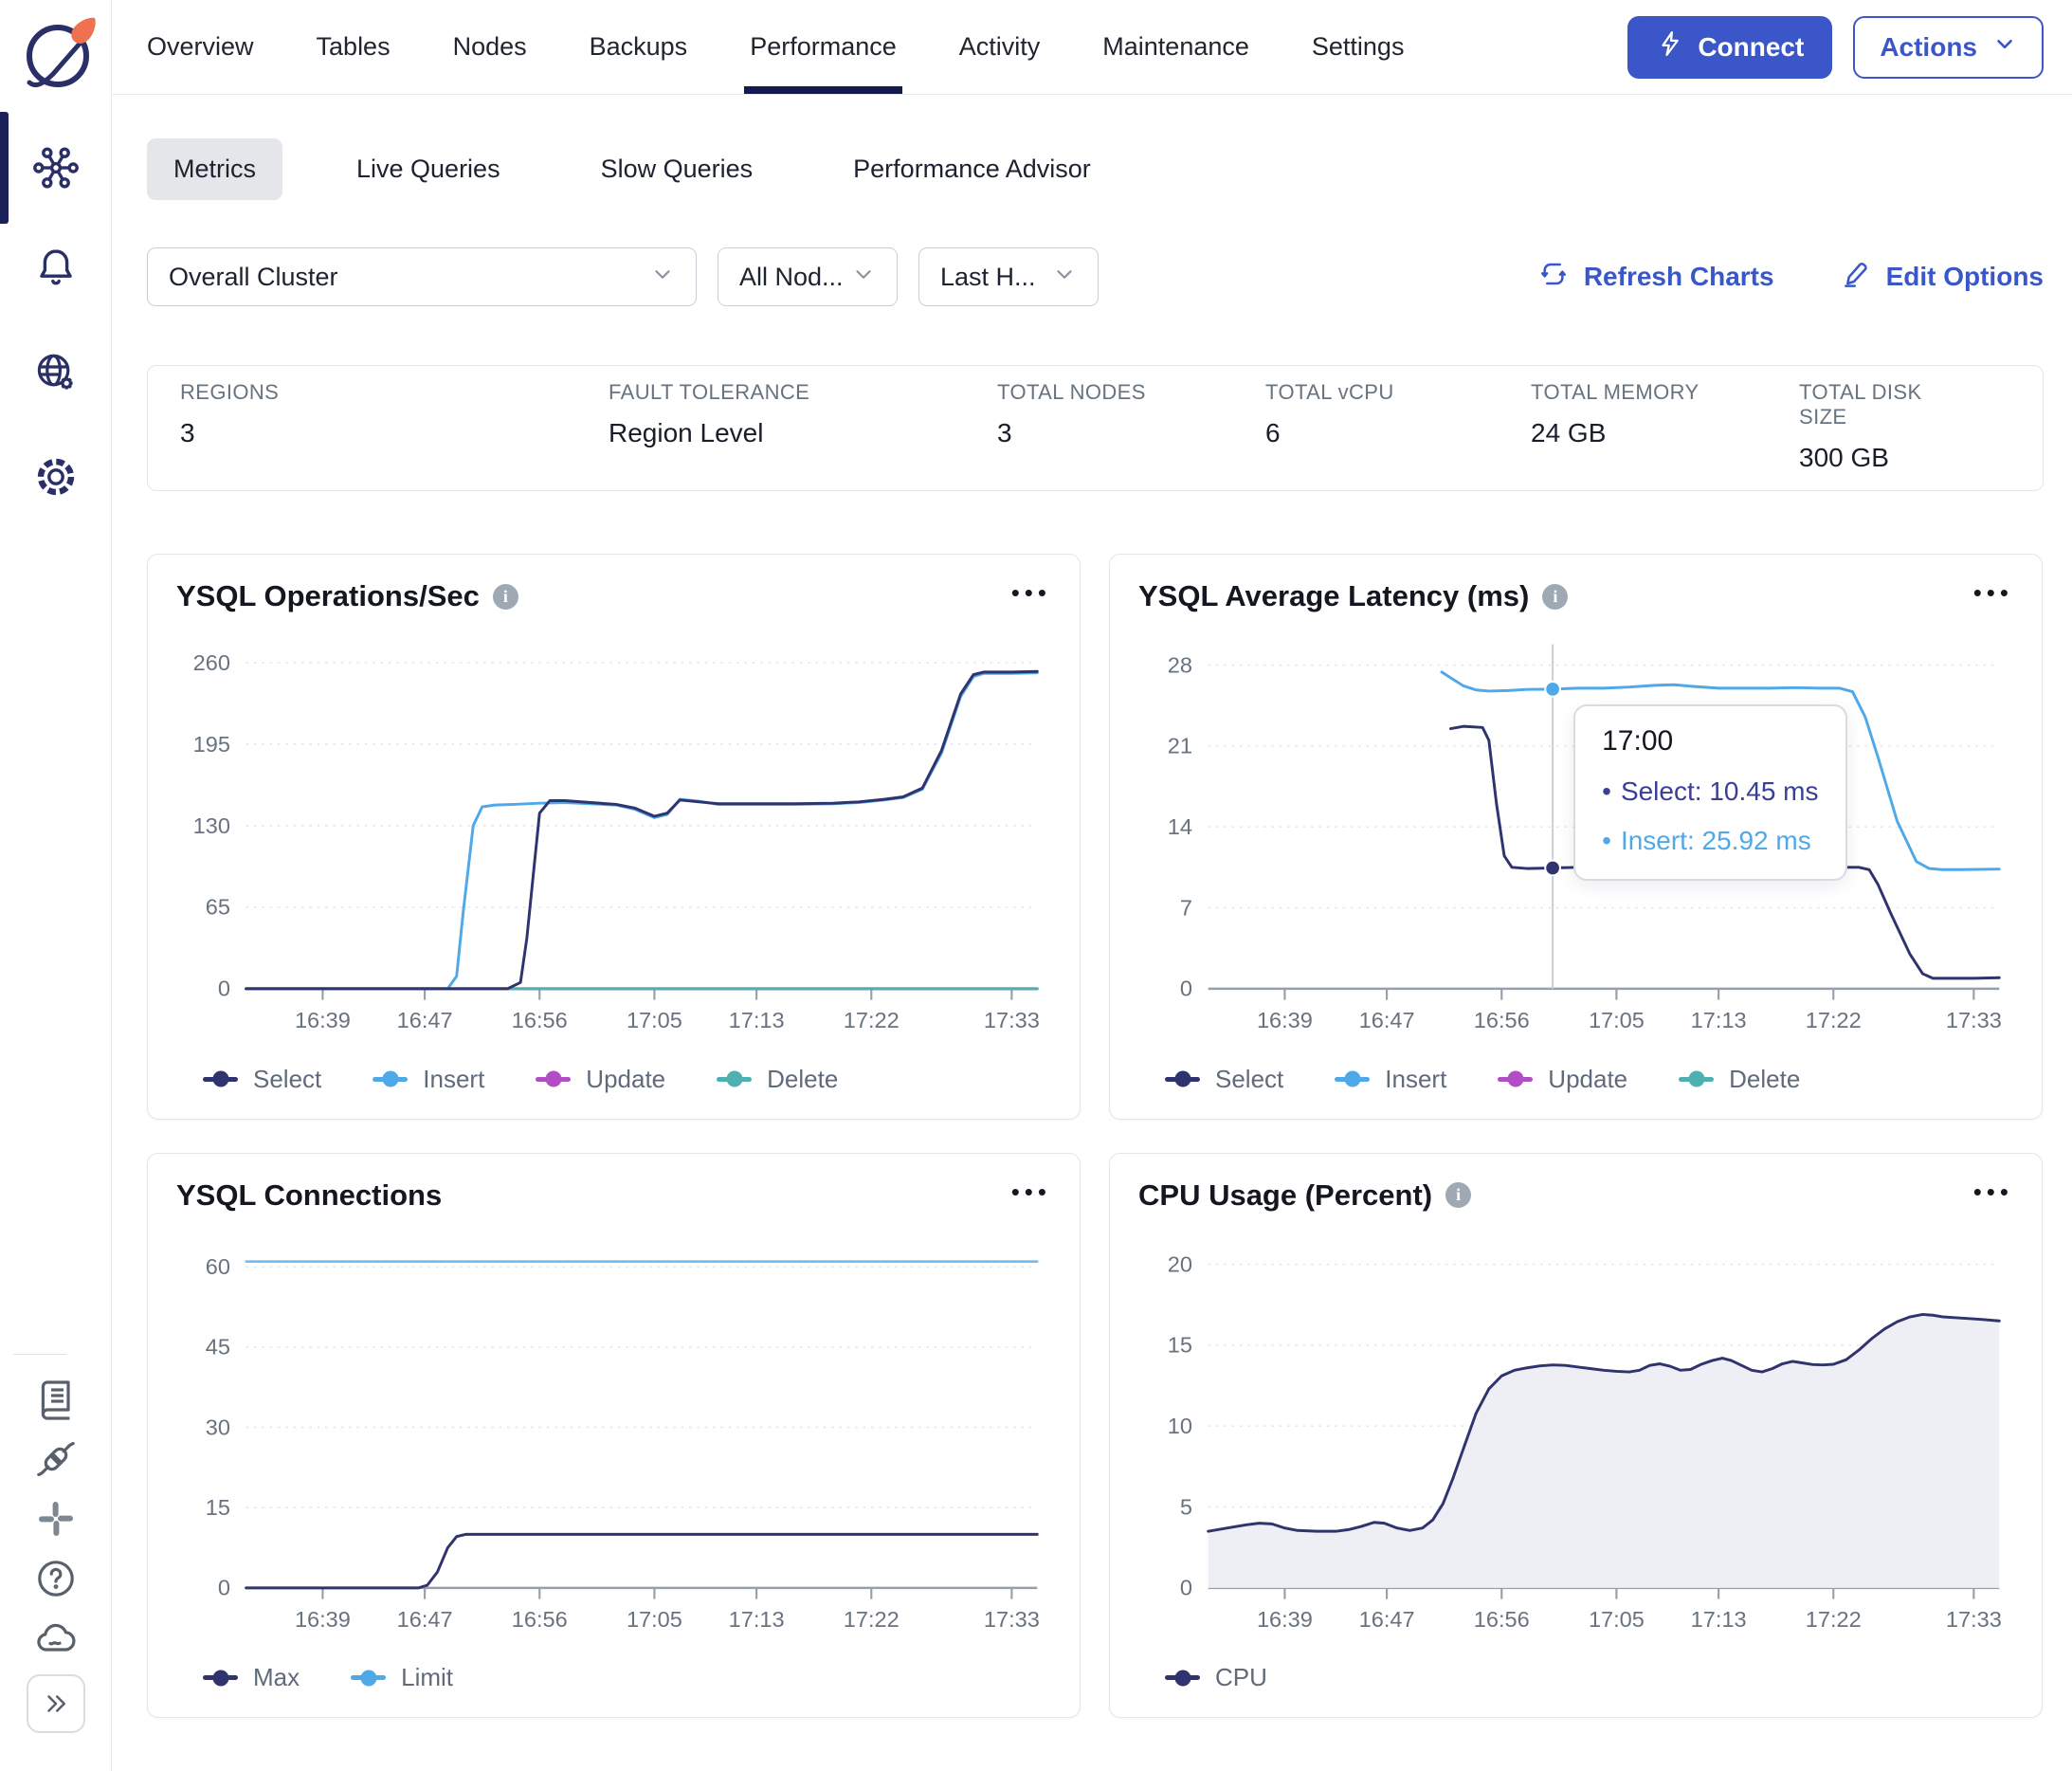 The width and height of the screenshot is (2072, 1771). Describe the element at coordinates (1000, 47) in the screenshot. I see `tab-activity: Activity` at that location.